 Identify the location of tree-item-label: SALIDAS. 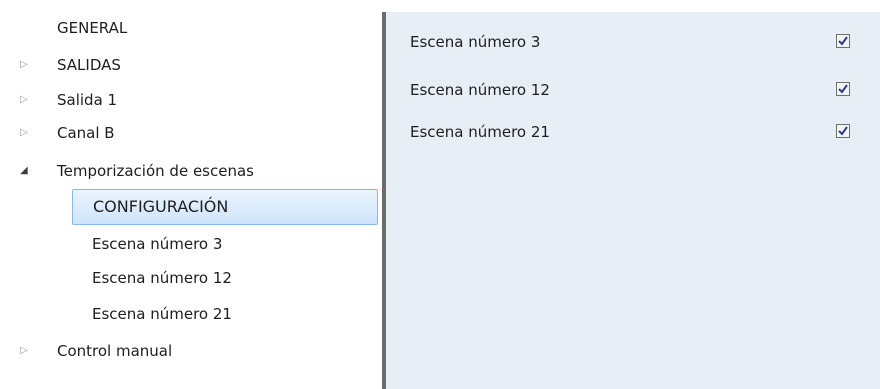
(89, 65).